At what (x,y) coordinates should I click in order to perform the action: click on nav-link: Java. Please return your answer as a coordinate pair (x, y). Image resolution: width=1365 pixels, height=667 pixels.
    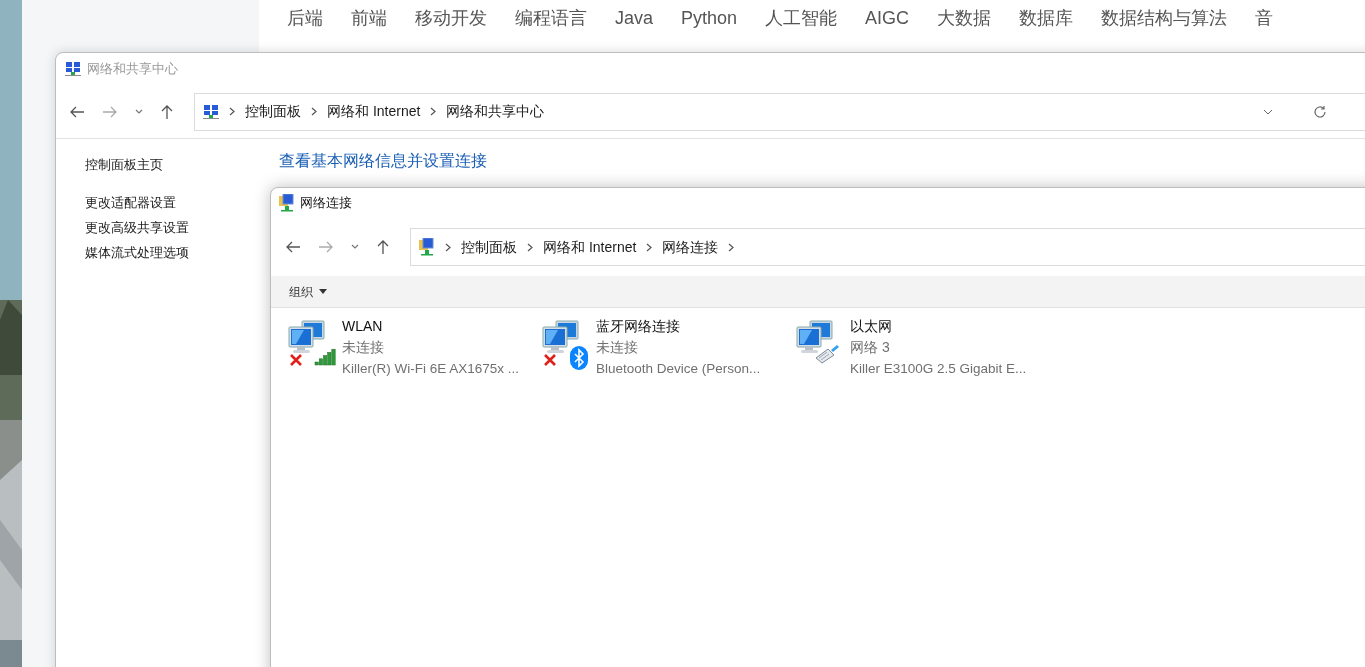
    Looking at the image, I should click on (634, 18).